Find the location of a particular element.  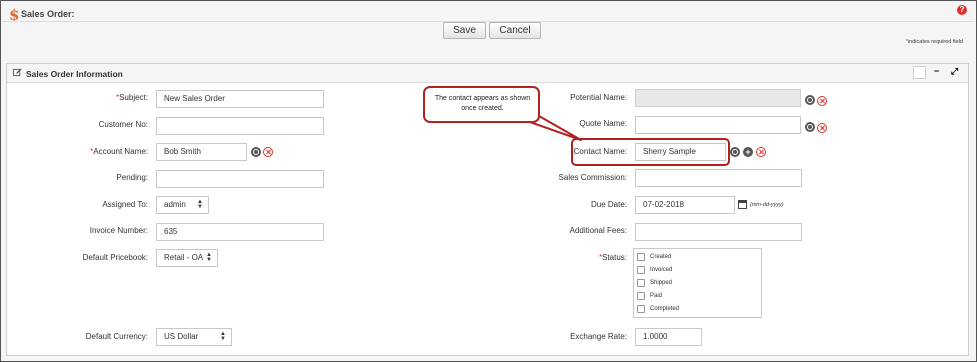

callout-pointer is located at coordinates (554, 128).